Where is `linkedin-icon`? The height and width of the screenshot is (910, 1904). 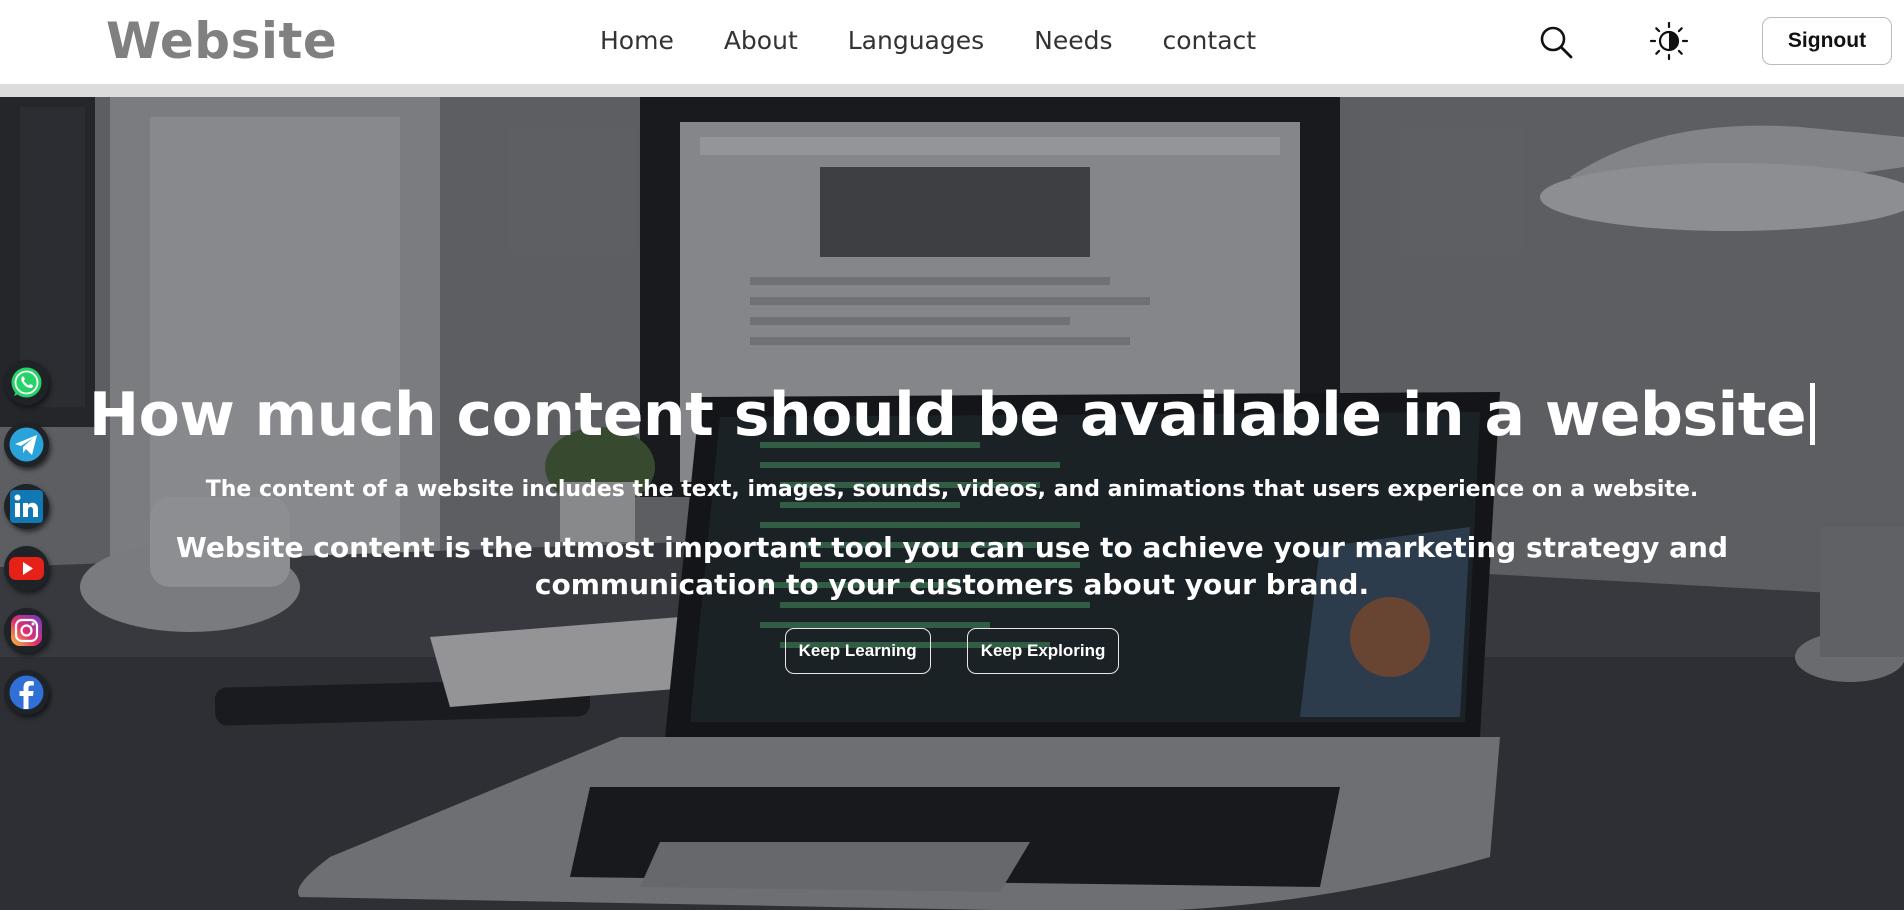
linkedin-icon is located at coordinates (26, 506).